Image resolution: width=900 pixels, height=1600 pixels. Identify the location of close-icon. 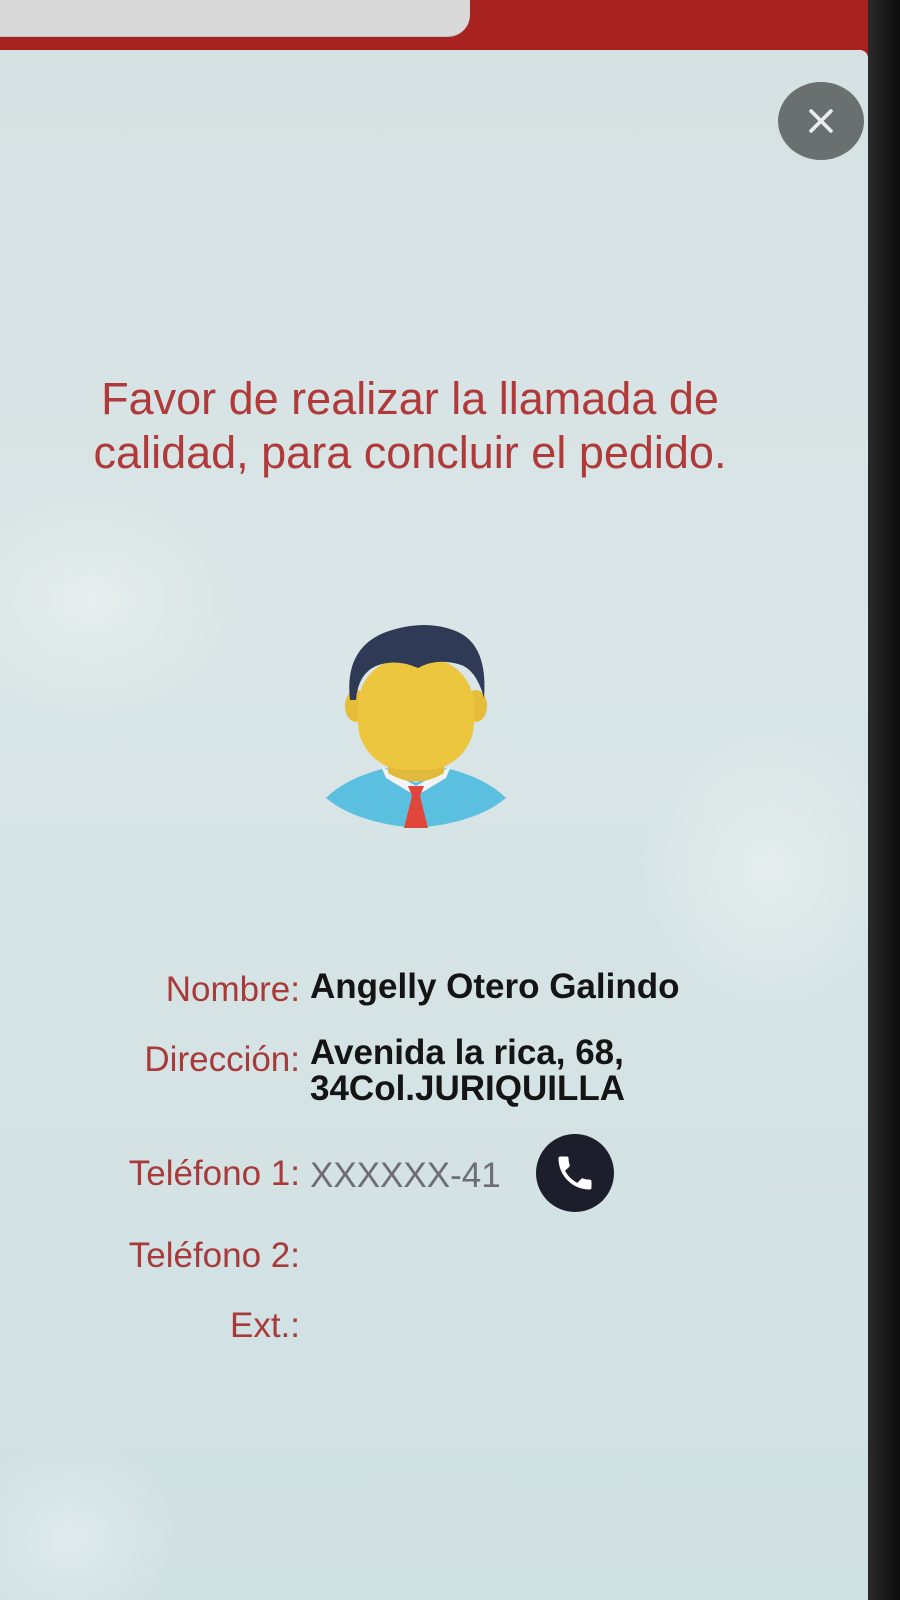
(821, 121).